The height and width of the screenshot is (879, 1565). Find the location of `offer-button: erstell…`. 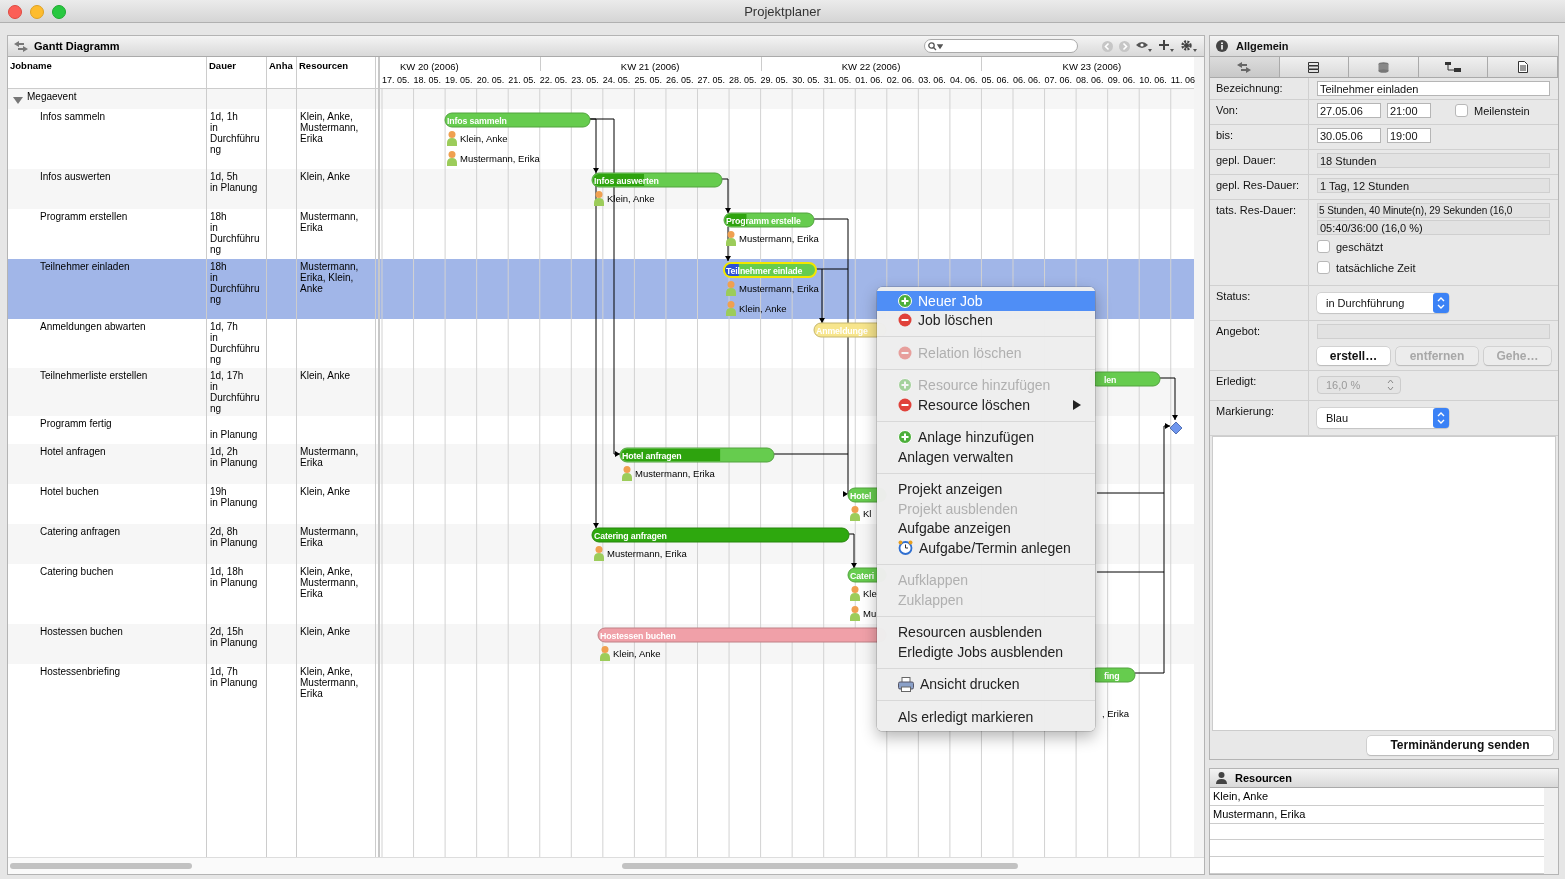

offer-button: erstell… is located at coordinates (1353, 356).